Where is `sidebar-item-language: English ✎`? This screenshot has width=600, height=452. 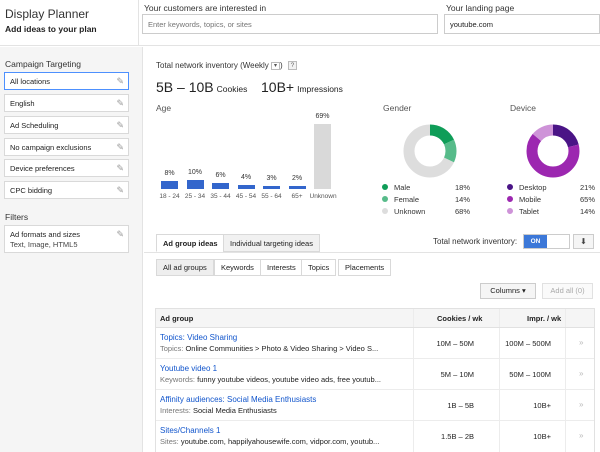 sidebar-item-language: English ✎ is located at coordinates (66, 103).